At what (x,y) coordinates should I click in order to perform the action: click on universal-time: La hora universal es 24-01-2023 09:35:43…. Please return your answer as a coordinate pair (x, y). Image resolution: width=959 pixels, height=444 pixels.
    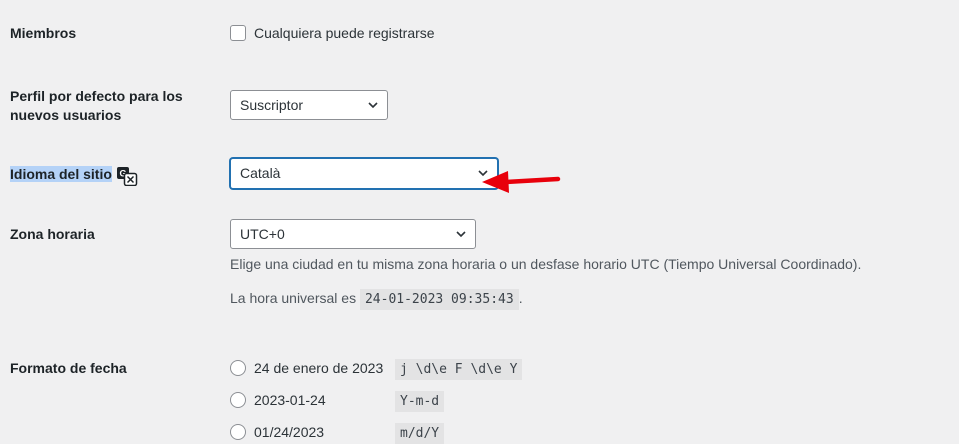
    Looking at the image, I should click on (376, 299).